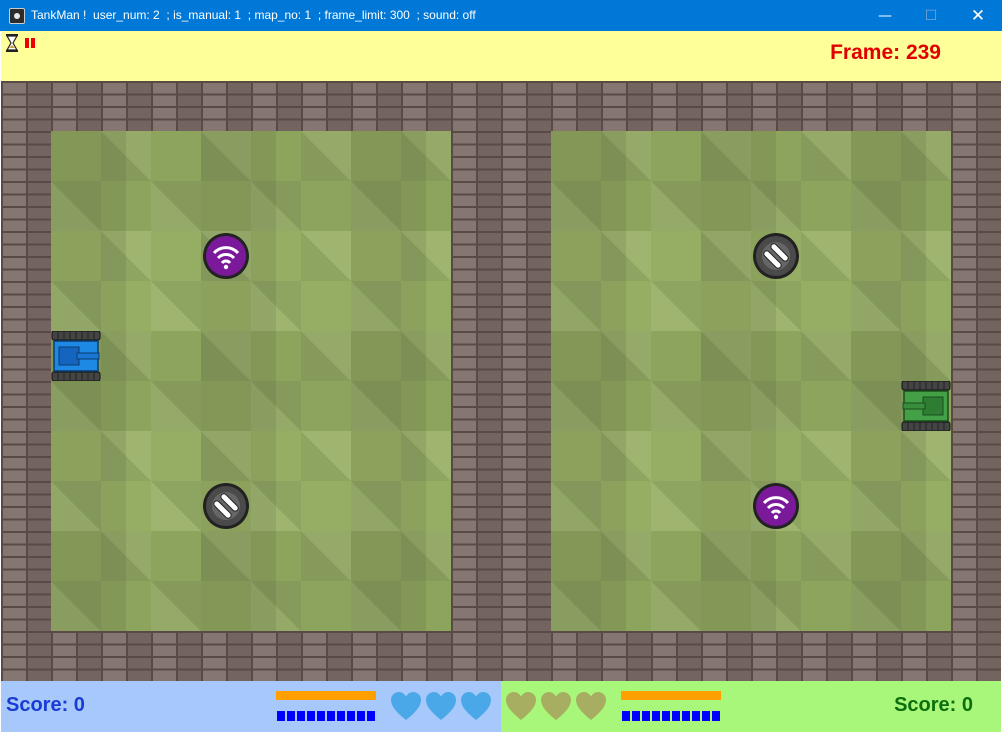 The height and width of the screenshot is (732, 1002). I want to click on player2-tank, so click(926, 406).